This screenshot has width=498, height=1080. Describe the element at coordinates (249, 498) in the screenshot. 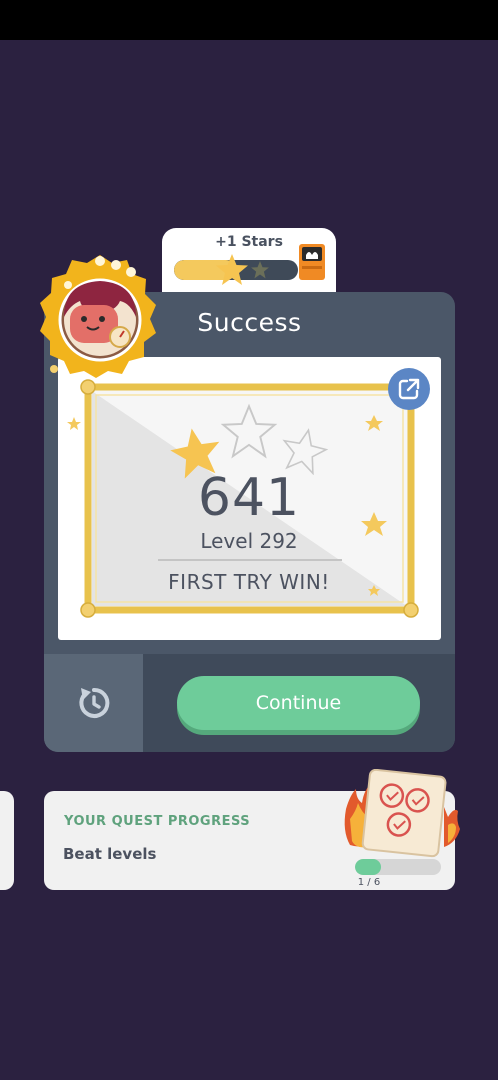

I see `result-score: 641` at that location.